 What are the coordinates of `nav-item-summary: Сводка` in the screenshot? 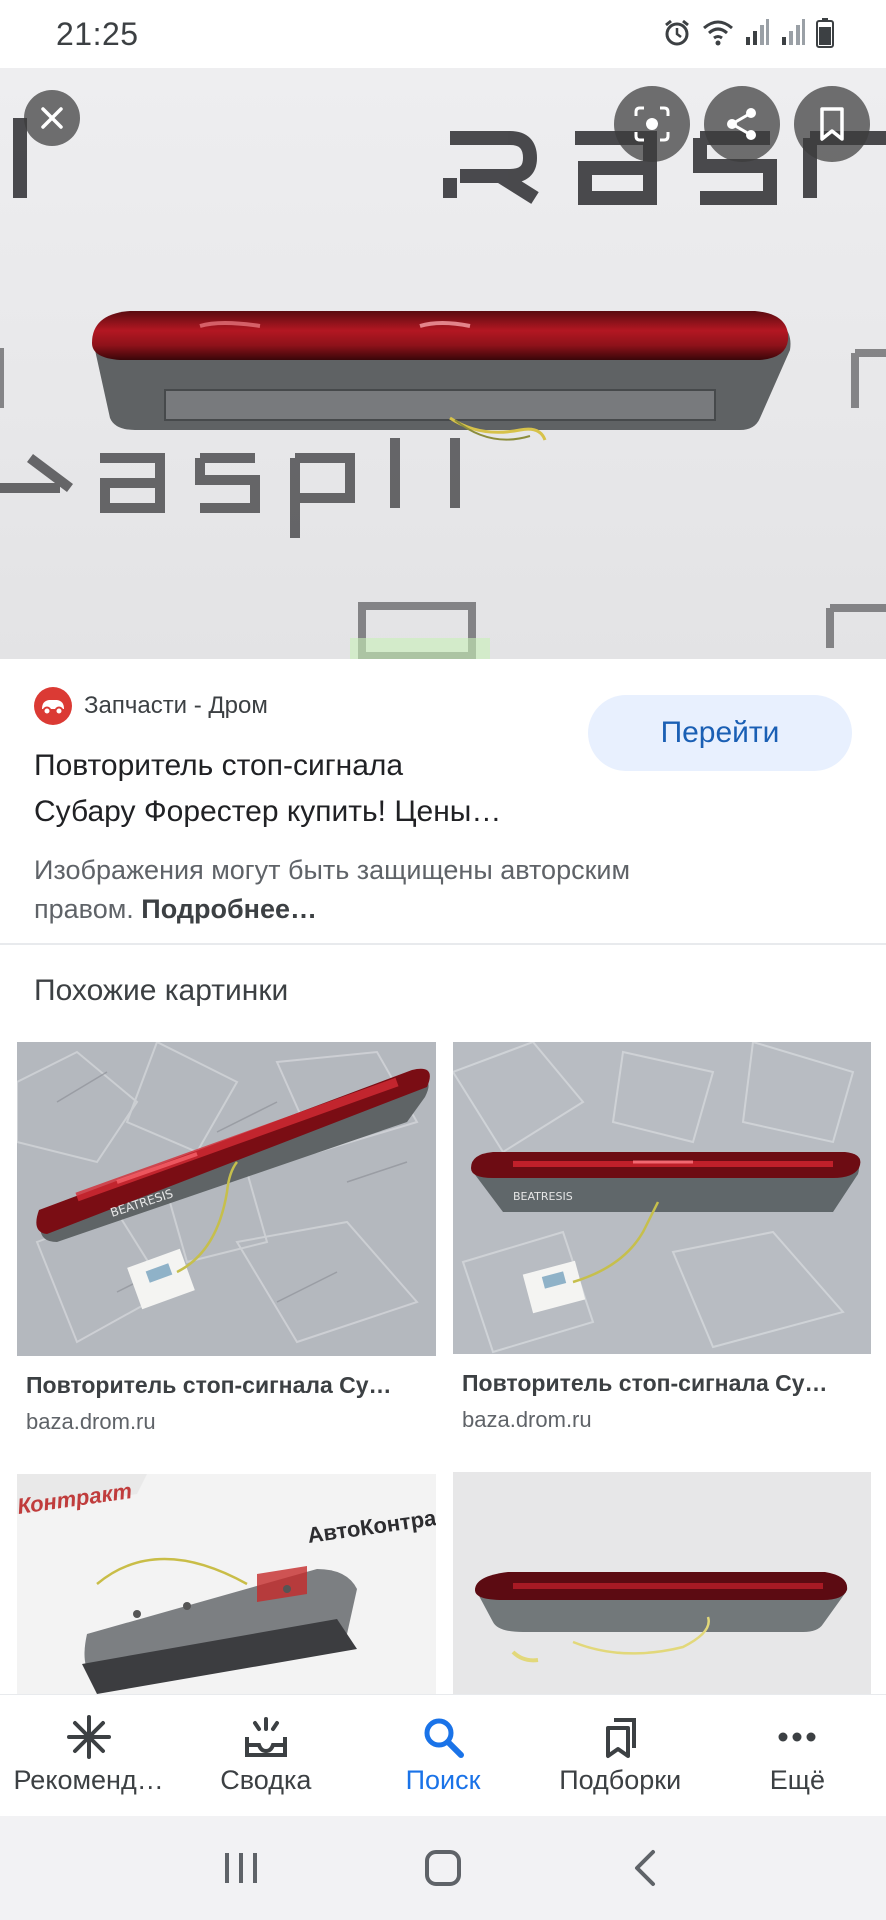 It's located at (265, 1755).